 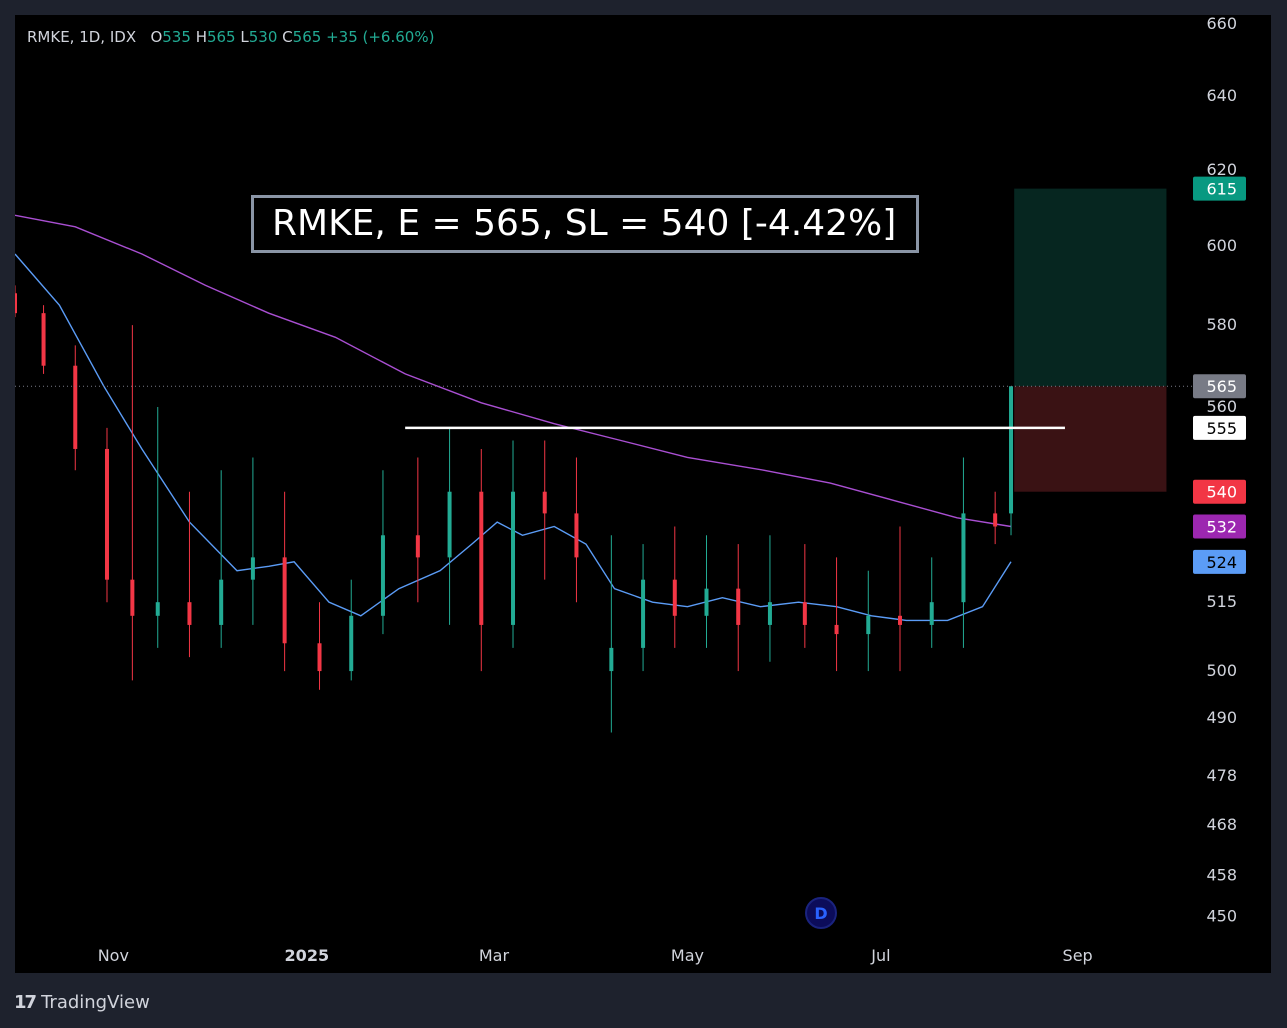 I want to click on time-tick-label: 2025, so click(x=307, y=955).